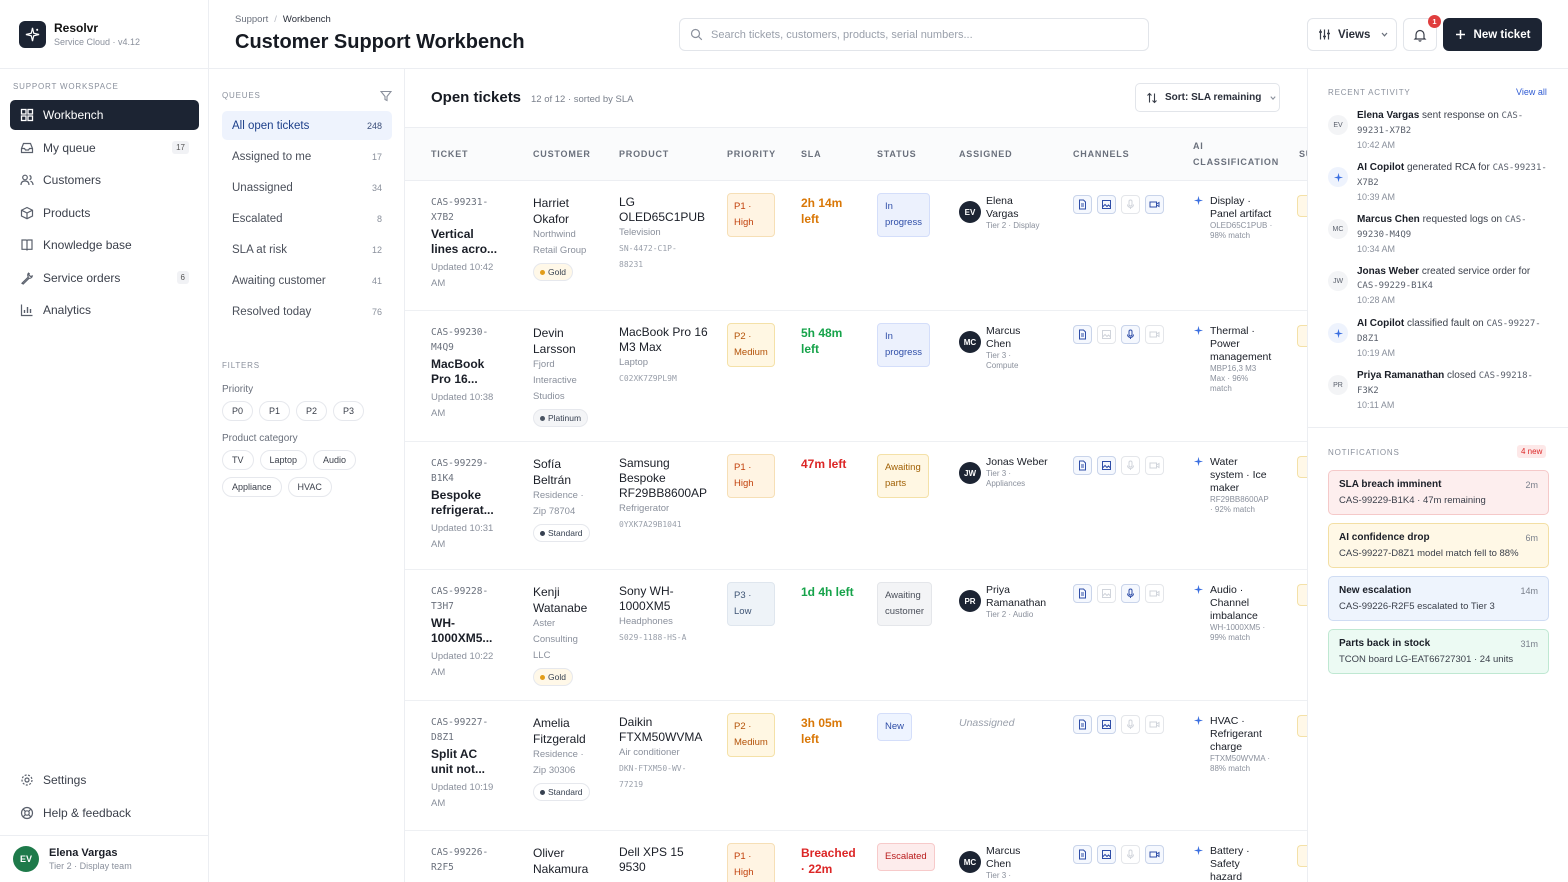 This screenshot has height=882, width=1568. Describe the element at coordinates (104, 34) in the screenshot. I see `brand: Resolvr Service Cloud · v4.12` at that location.